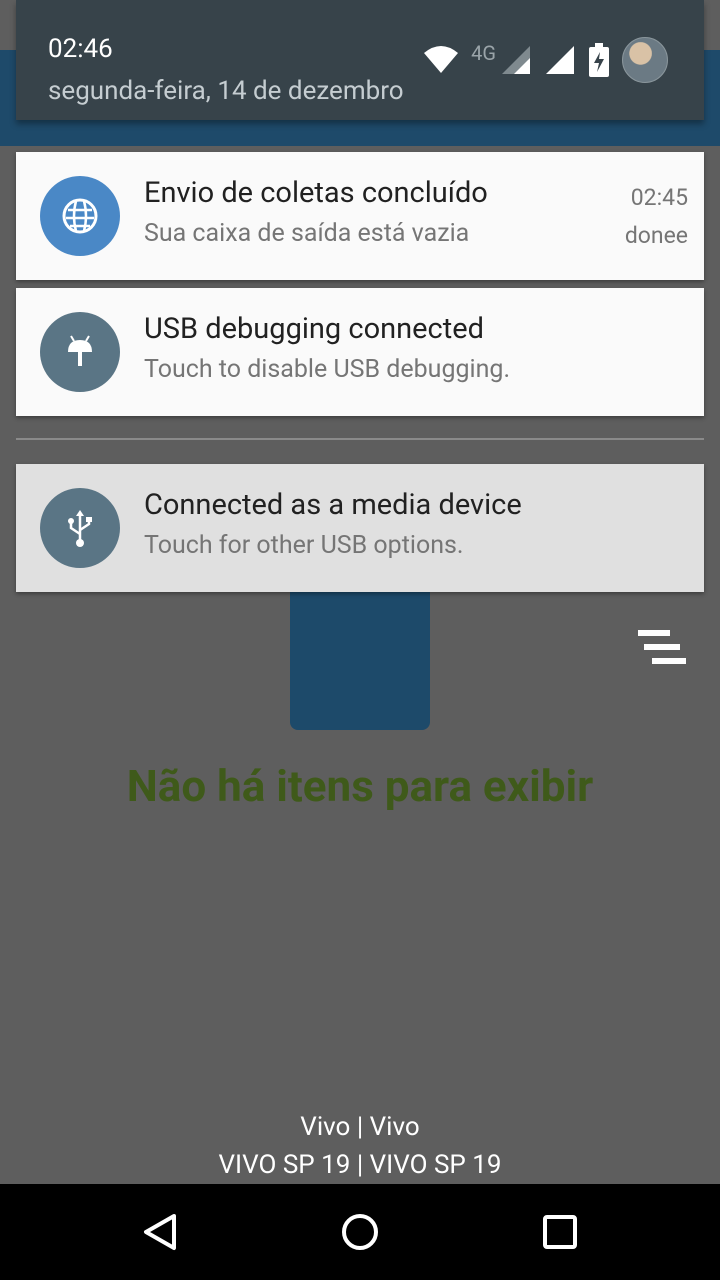 This screenshot has height=1280, width=720. I want to click on carrier-network-label: VIVO SP 19 | VIVO SP 19, so click(360, 1165).